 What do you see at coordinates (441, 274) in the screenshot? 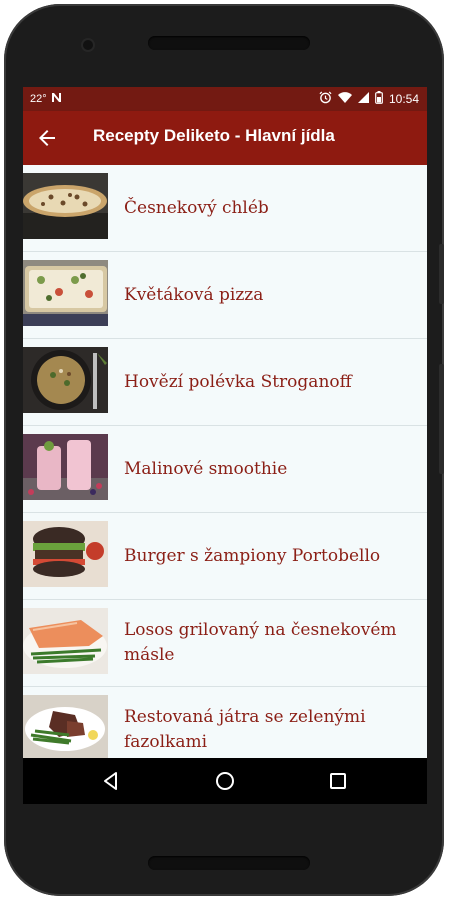
I see `volume-button` at bounding box center [441, 274].